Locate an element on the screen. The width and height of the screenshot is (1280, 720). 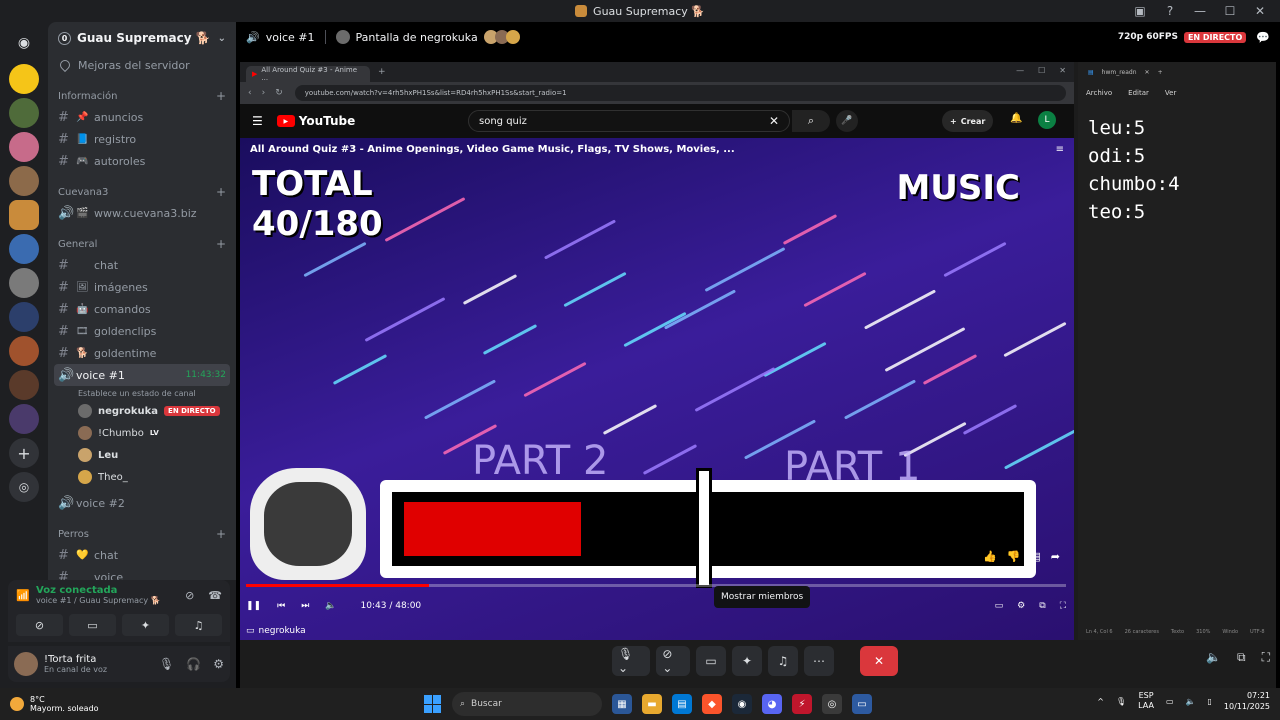
avatar is located at coordinates (26, 664).